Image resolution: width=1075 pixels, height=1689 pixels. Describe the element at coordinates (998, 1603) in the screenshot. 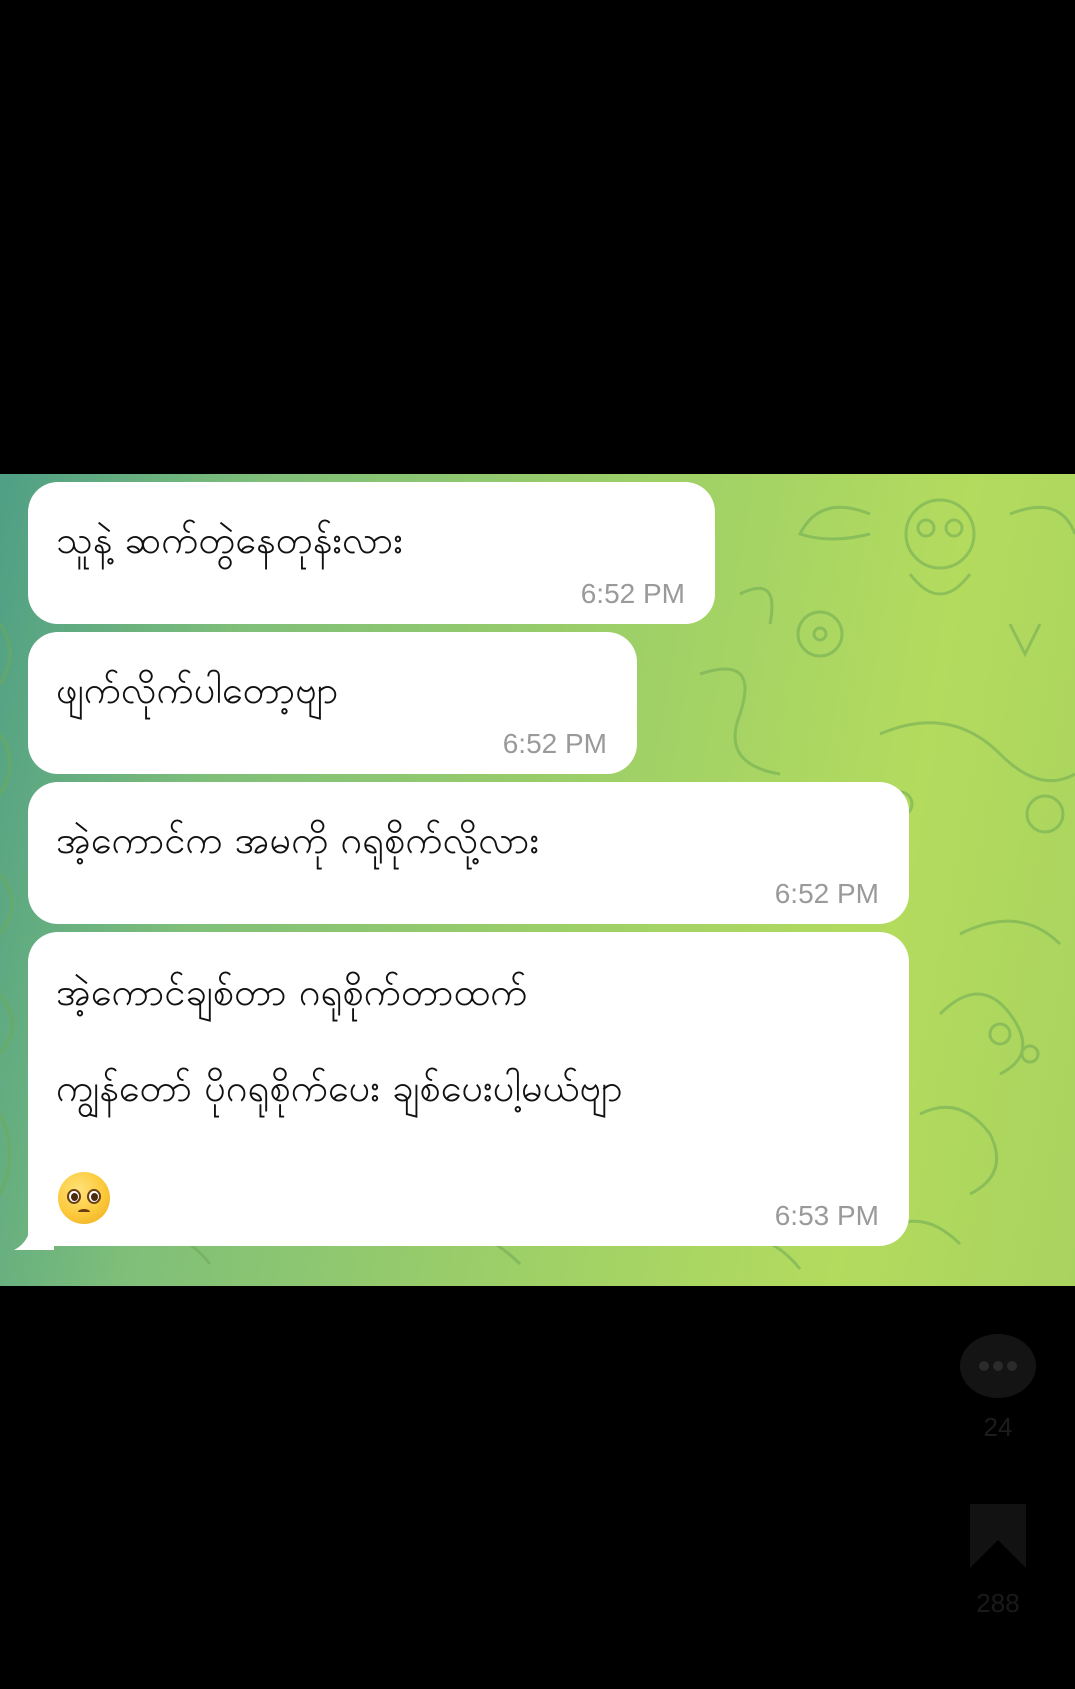

I see `bookmark-count: 288` at that location.